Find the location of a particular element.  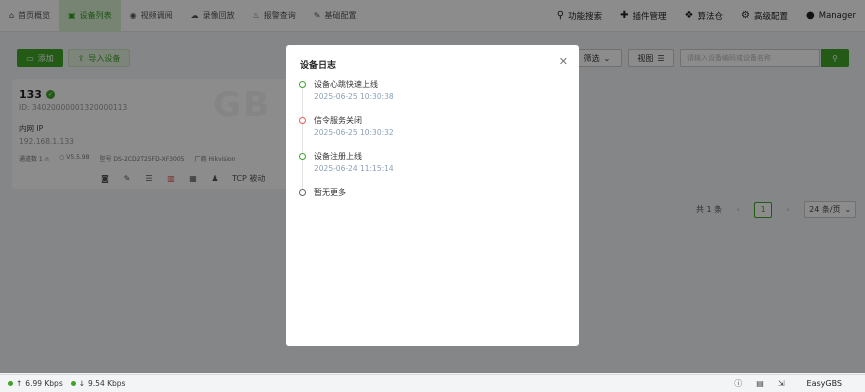

upload-rate: ↑ 6.99 Kbps is located at coordinates (35, 383).